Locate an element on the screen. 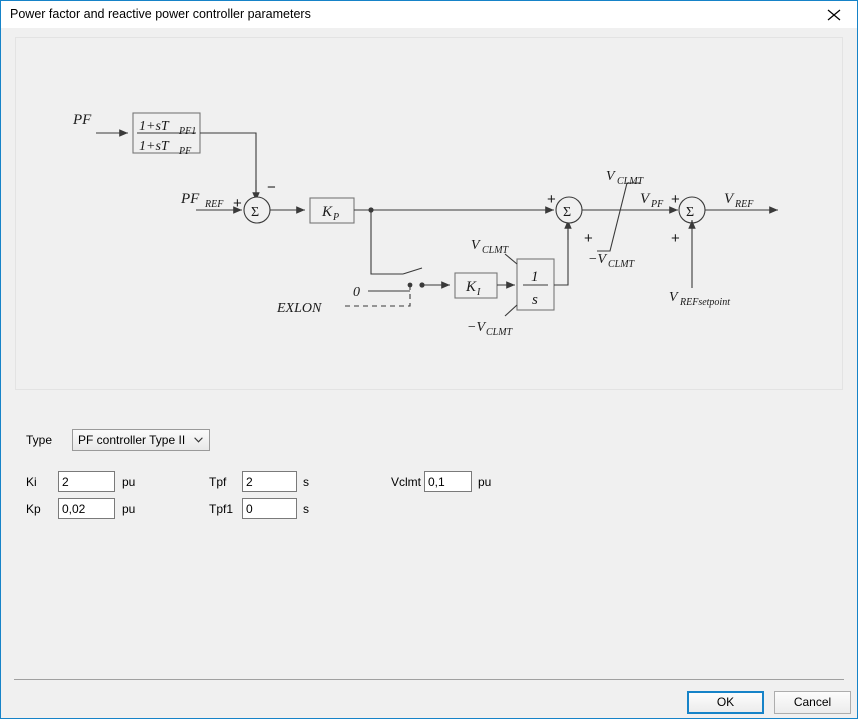  ki-label: Ki is located at coordinates (31, 482).